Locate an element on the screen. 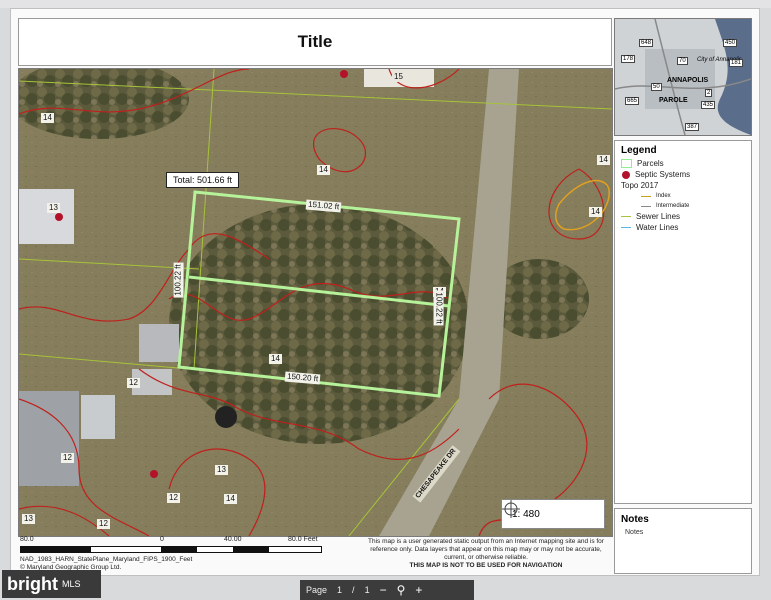 The height and width of the screenshot is (600, 771). scale-ratio: 1: 480 is located at coordinates (553, 514).